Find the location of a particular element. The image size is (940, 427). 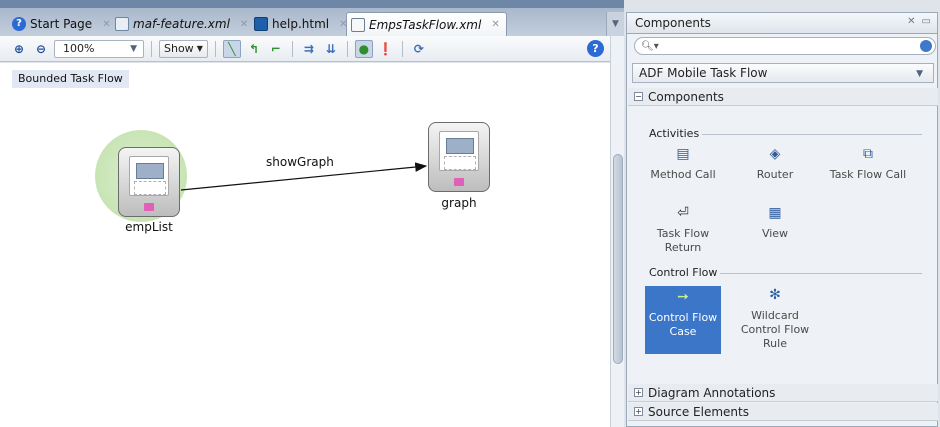

section-label: Components is located at coordinates (686, 96).